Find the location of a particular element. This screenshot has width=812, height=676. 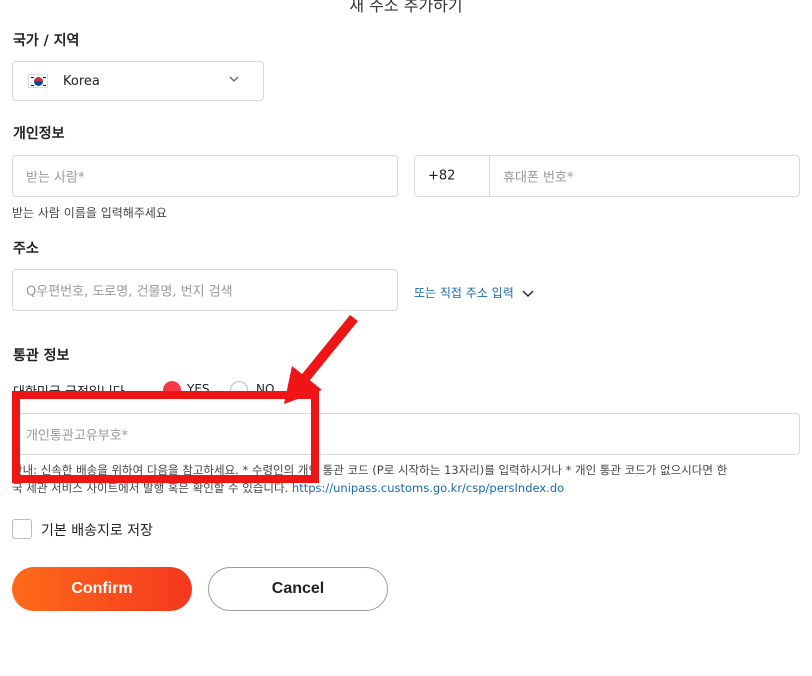

manual-address-link: 또는 직접 주소 입력 is located at coordinates (474, 292).